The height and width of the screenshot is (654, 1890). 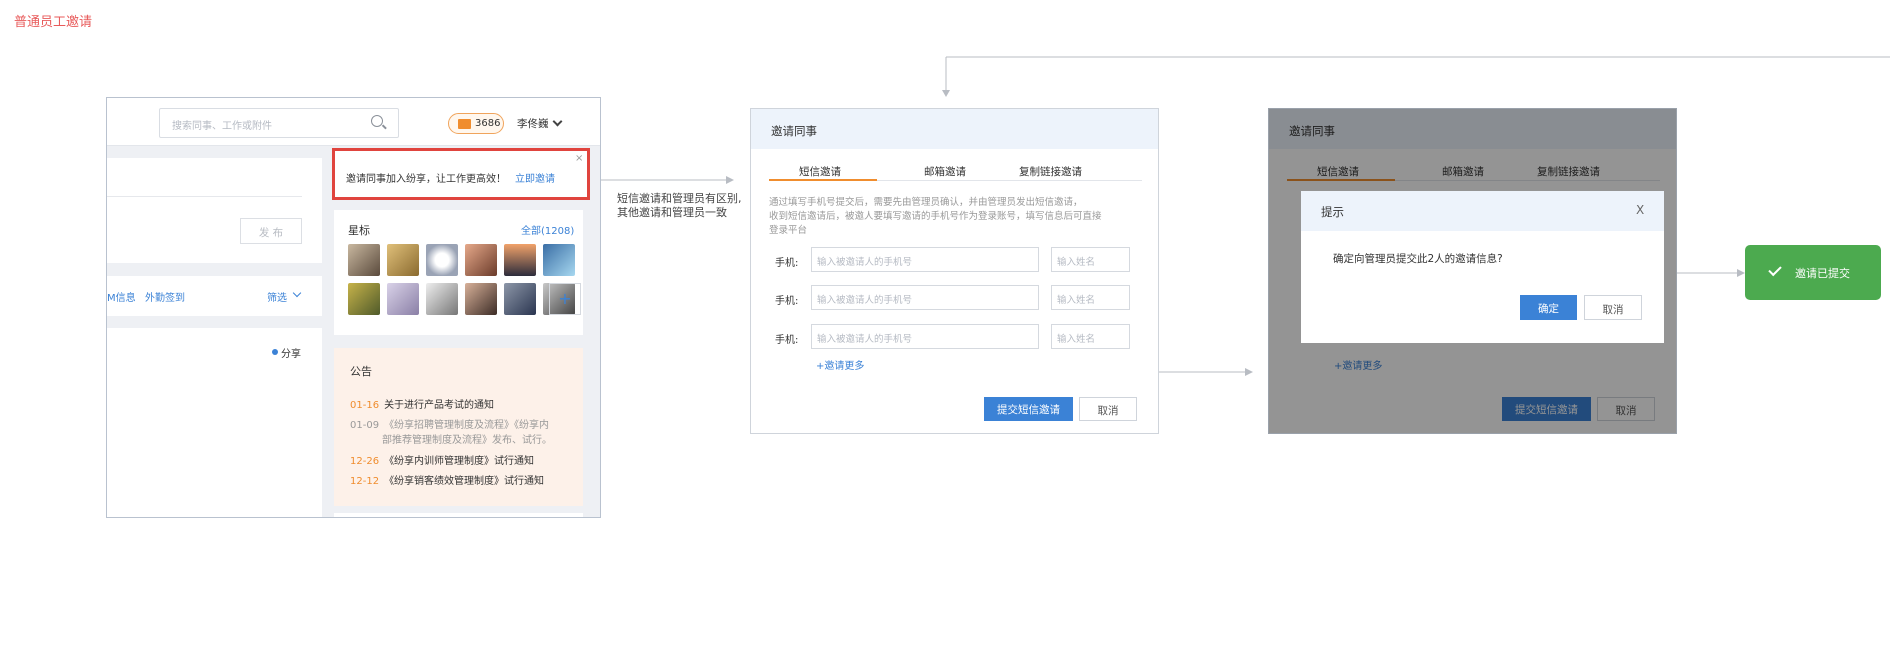 What do you see at coordinates (794, 131) in the screenshot?
I see `dialog-title: 邀请同事` at bounding box center [794, 131].